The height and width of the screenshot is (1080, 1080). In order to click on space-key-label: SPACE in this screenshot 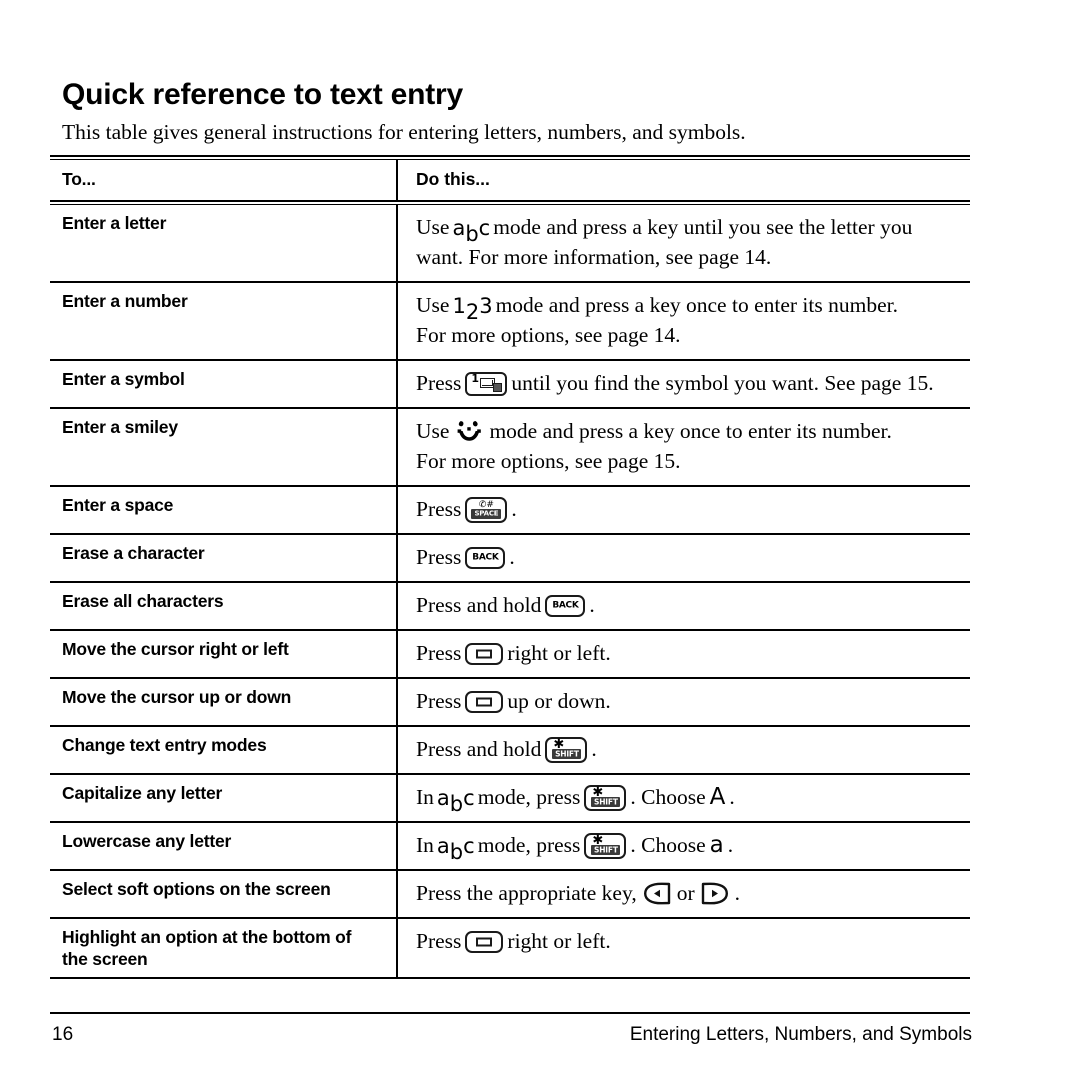, I will do `click(486, 513)`.